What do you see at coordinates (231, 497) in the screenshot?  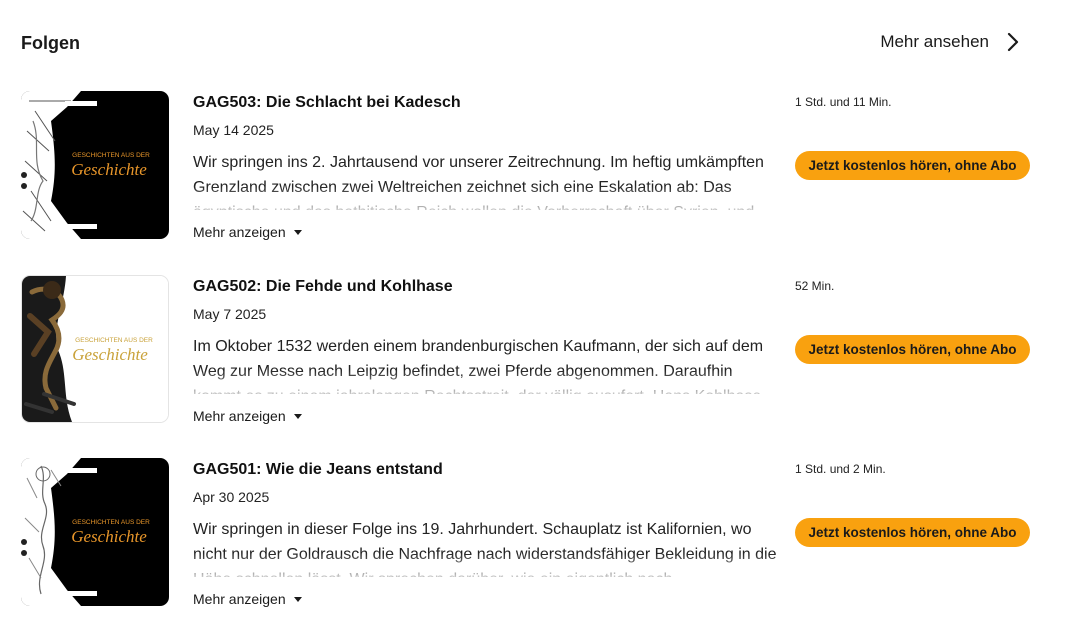 I see `episode-date: Apr 30 2025` at bounding box center [231, 497].